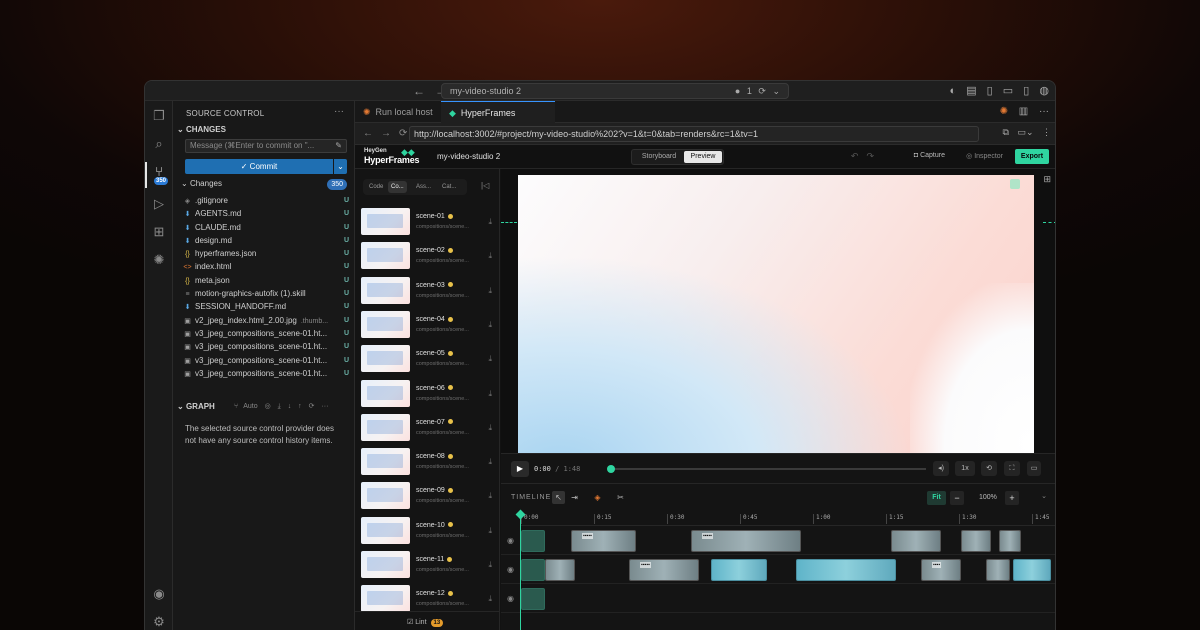 Image resolution: width=1200 pixels, height=630 pixels. What do you see at coordinates (1032, 156) in the screenshot?
I see `export-button: Export` at bounding box center [1032, 156].